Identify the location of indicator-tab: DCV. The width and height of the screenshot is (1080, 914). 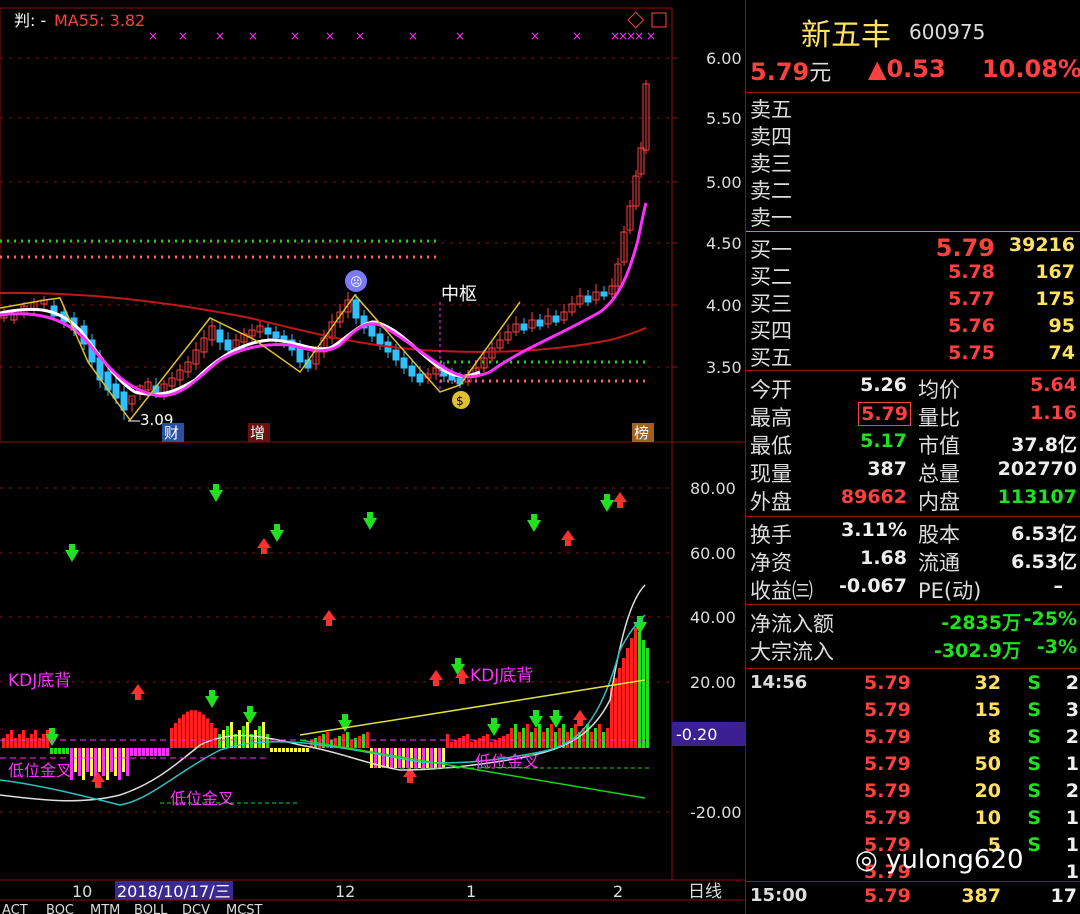
(196, 908).